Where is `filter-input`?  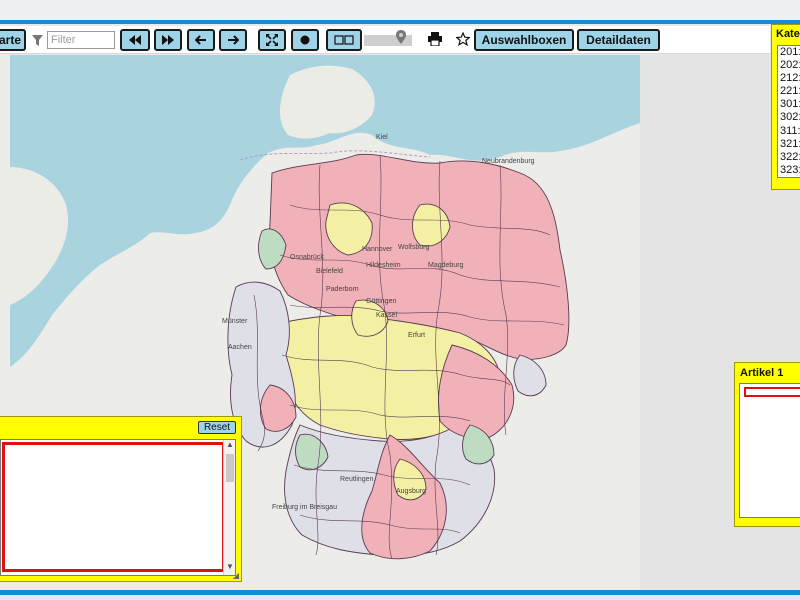 filter-input is located at coordinates (81, 40).